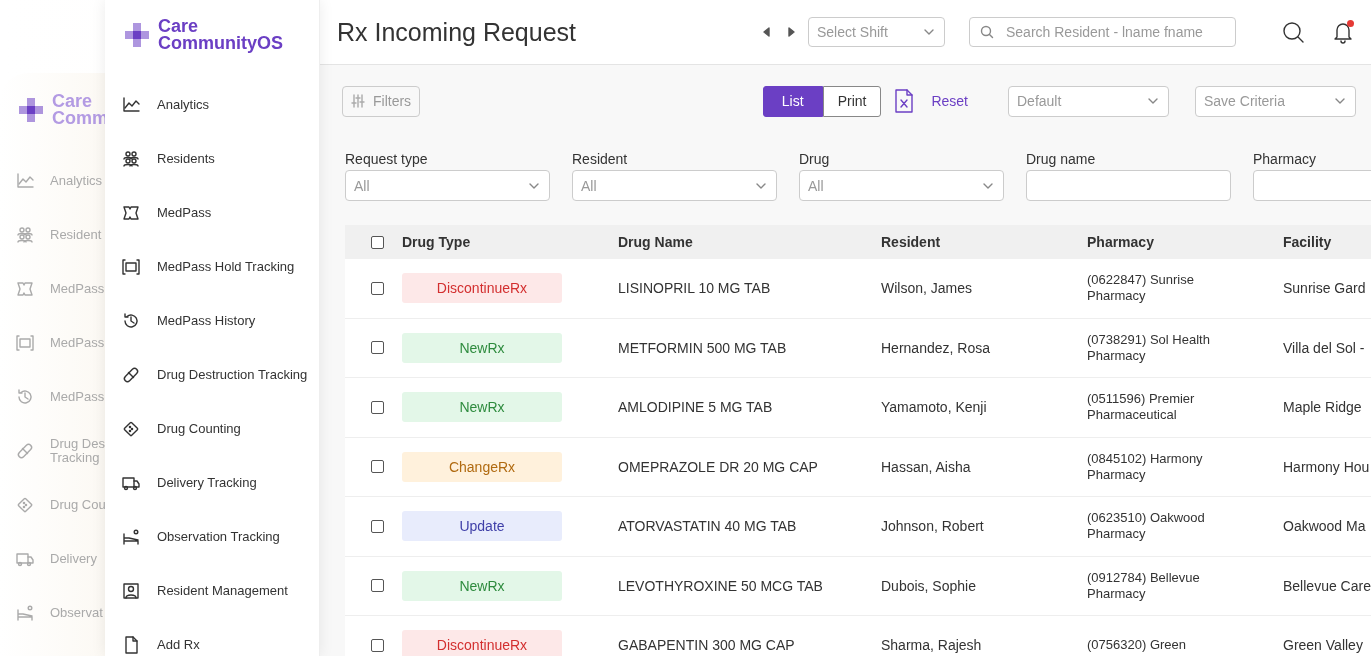 This screenshot has width=1371, height=656. What do you see at coordinates (387, 159) in the screenshot?
I see `filter-label: Request type` at bounding box center [387, 159].